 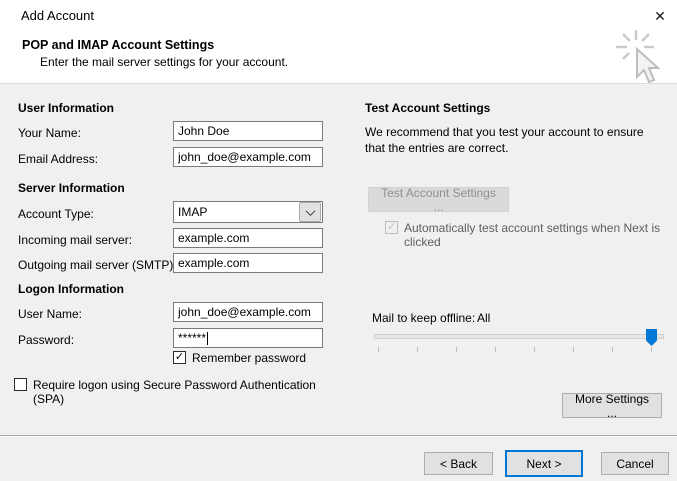 I want to click on user-name-label: User Name:, so click(x=50, y=314).